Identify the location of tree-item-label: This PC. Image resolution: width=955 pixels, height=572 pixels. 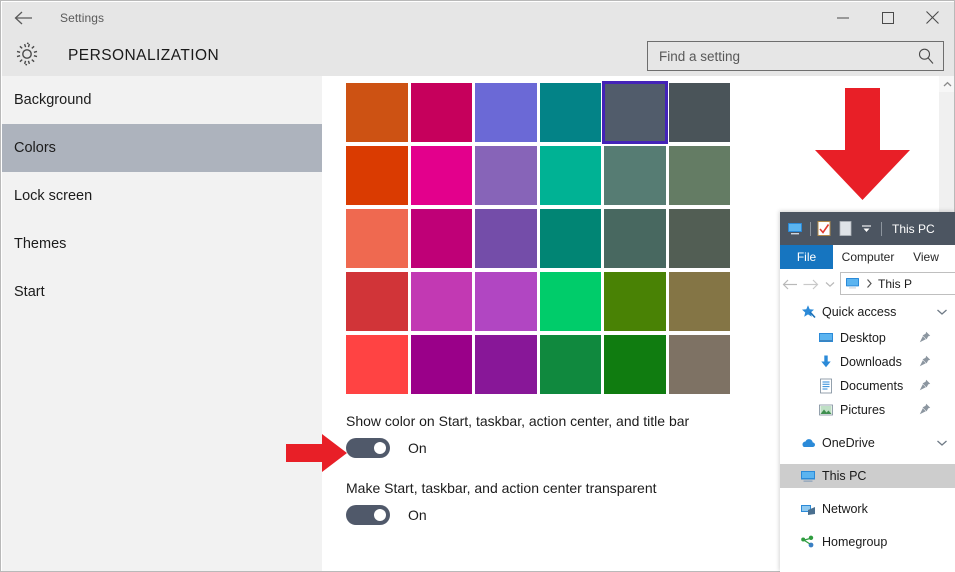
(844, 476).